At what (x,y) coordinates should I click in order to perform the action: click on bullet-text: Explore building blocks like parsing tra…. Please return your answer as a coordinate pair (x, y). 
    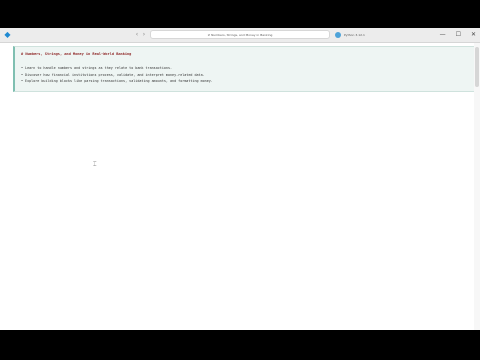
    Looking at the image, I should click on (119, 81).